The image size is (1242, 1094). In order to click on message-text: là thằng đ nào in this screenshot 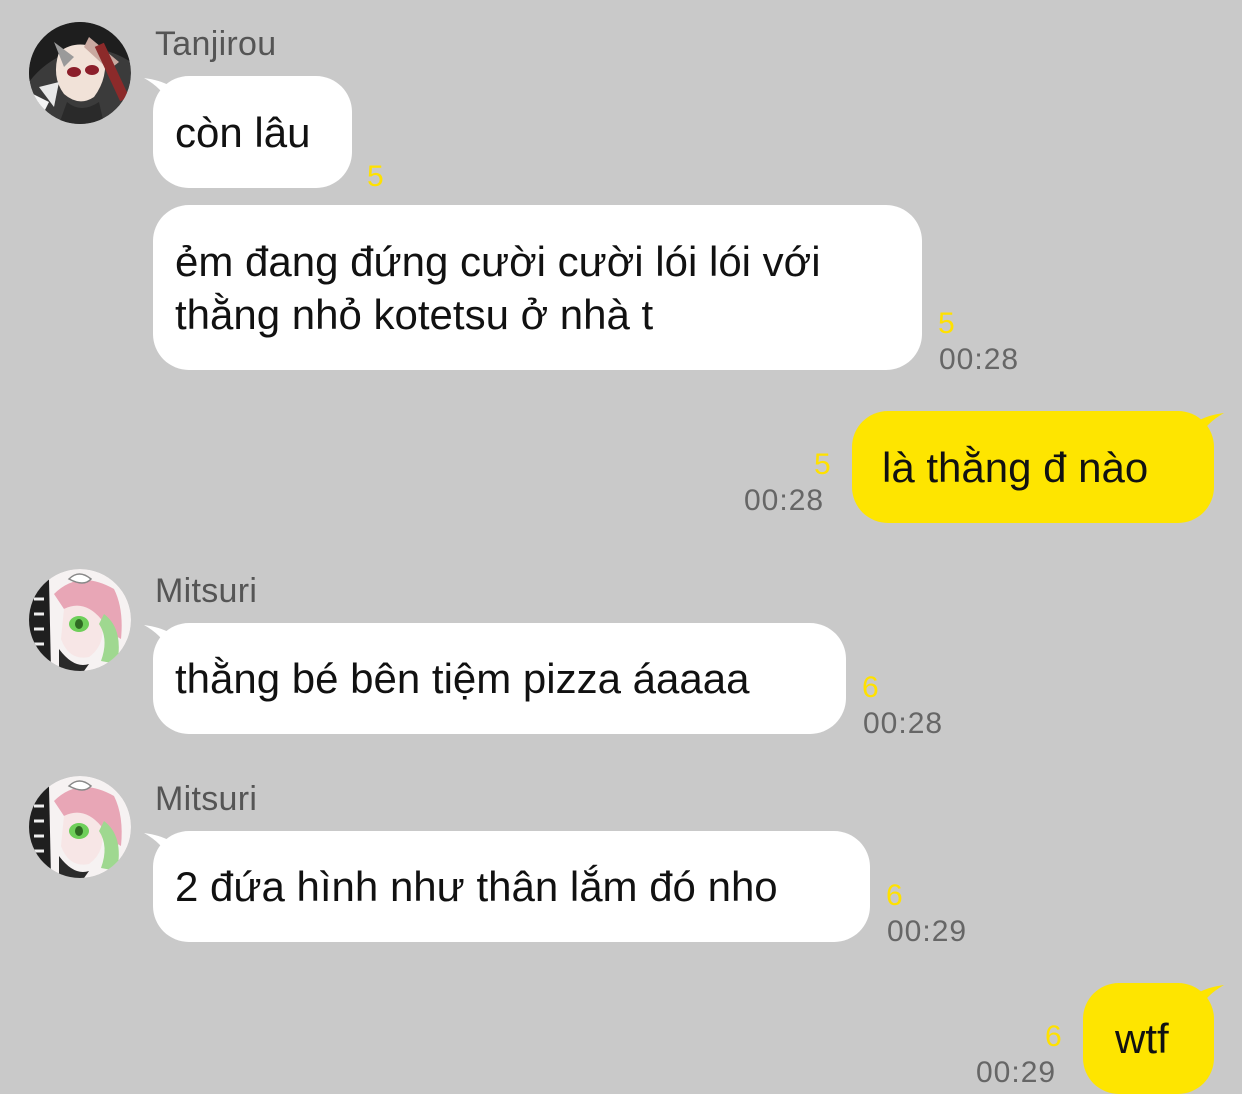, I will do `click(1015, 467)`.